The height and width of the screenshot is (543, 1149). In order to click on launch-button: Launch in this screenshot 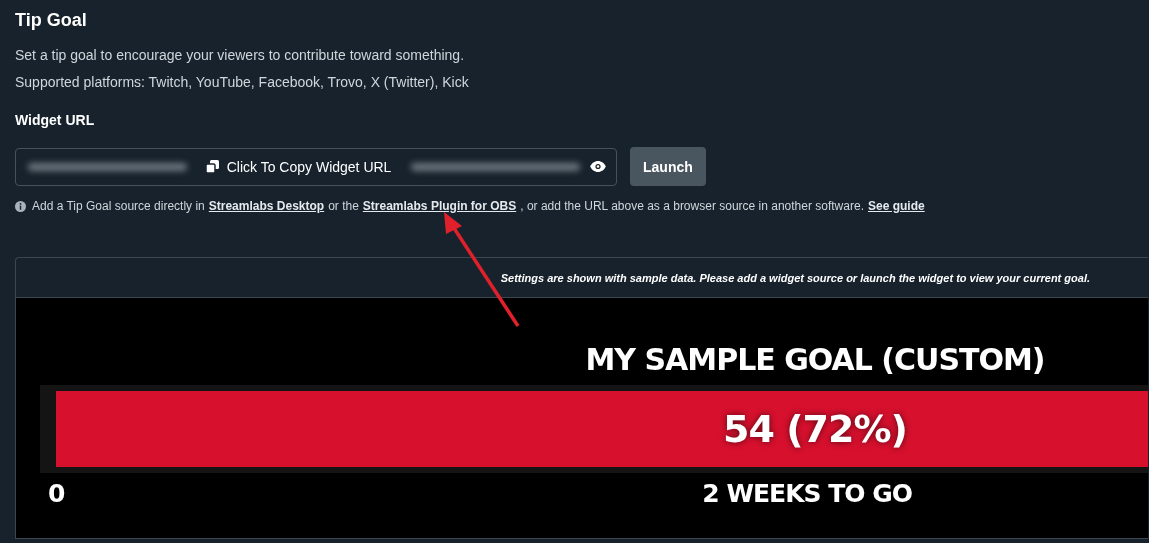, I will do `click(668, 166)`.